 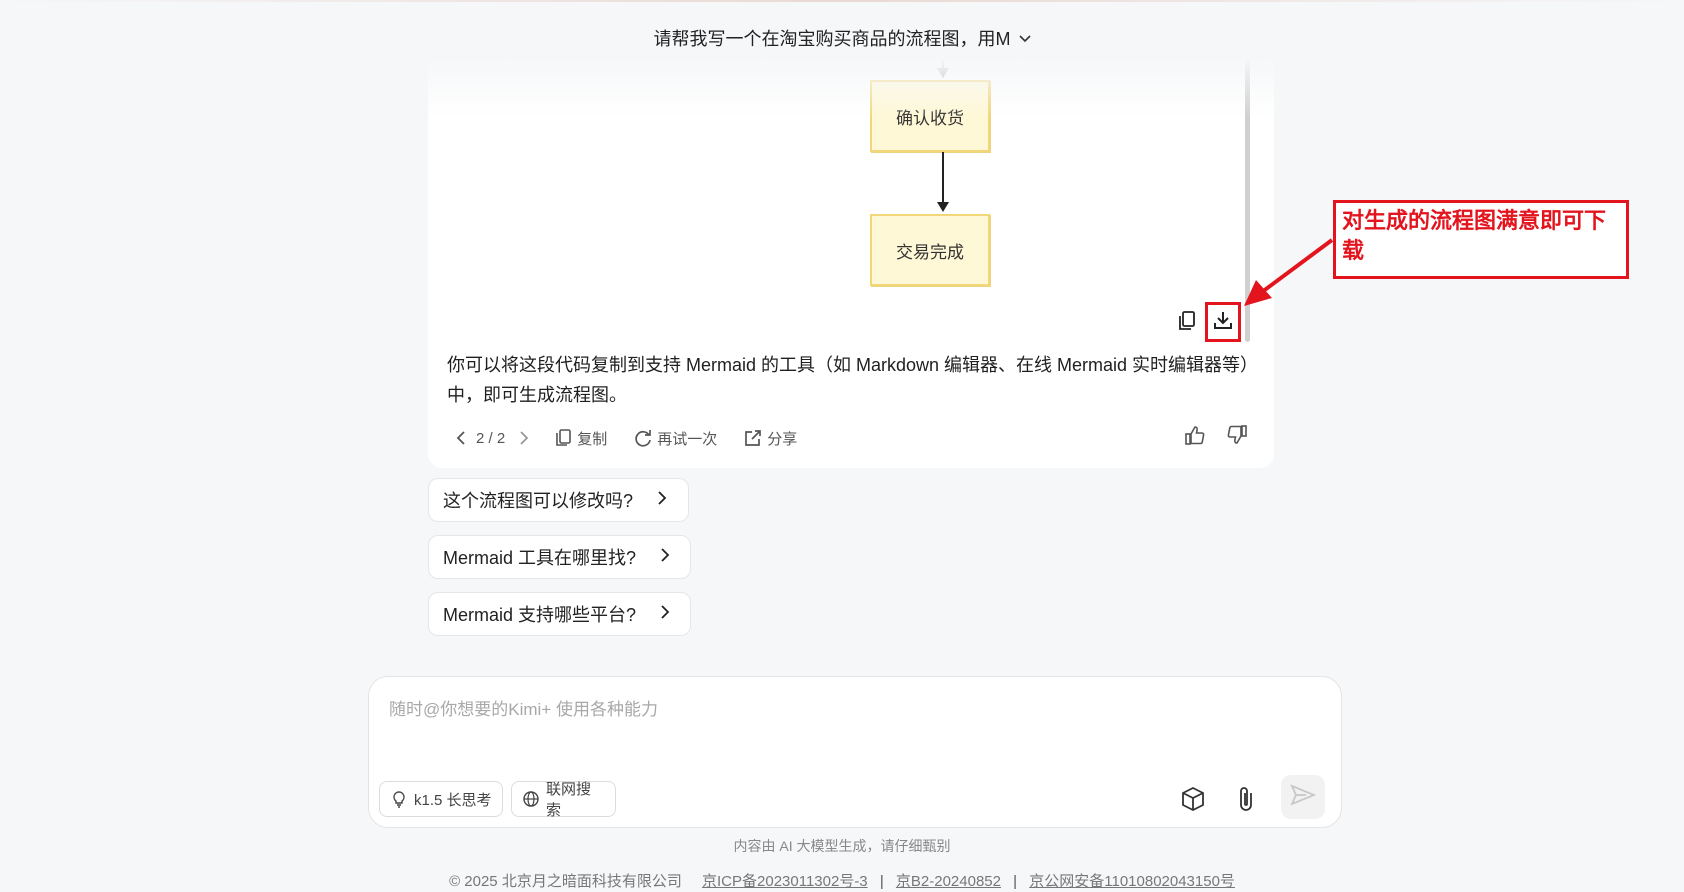 What do you see at coordinates (782, 439) in the screenshot?
I see `share-label: 分享` at bounding box center [782, 439].